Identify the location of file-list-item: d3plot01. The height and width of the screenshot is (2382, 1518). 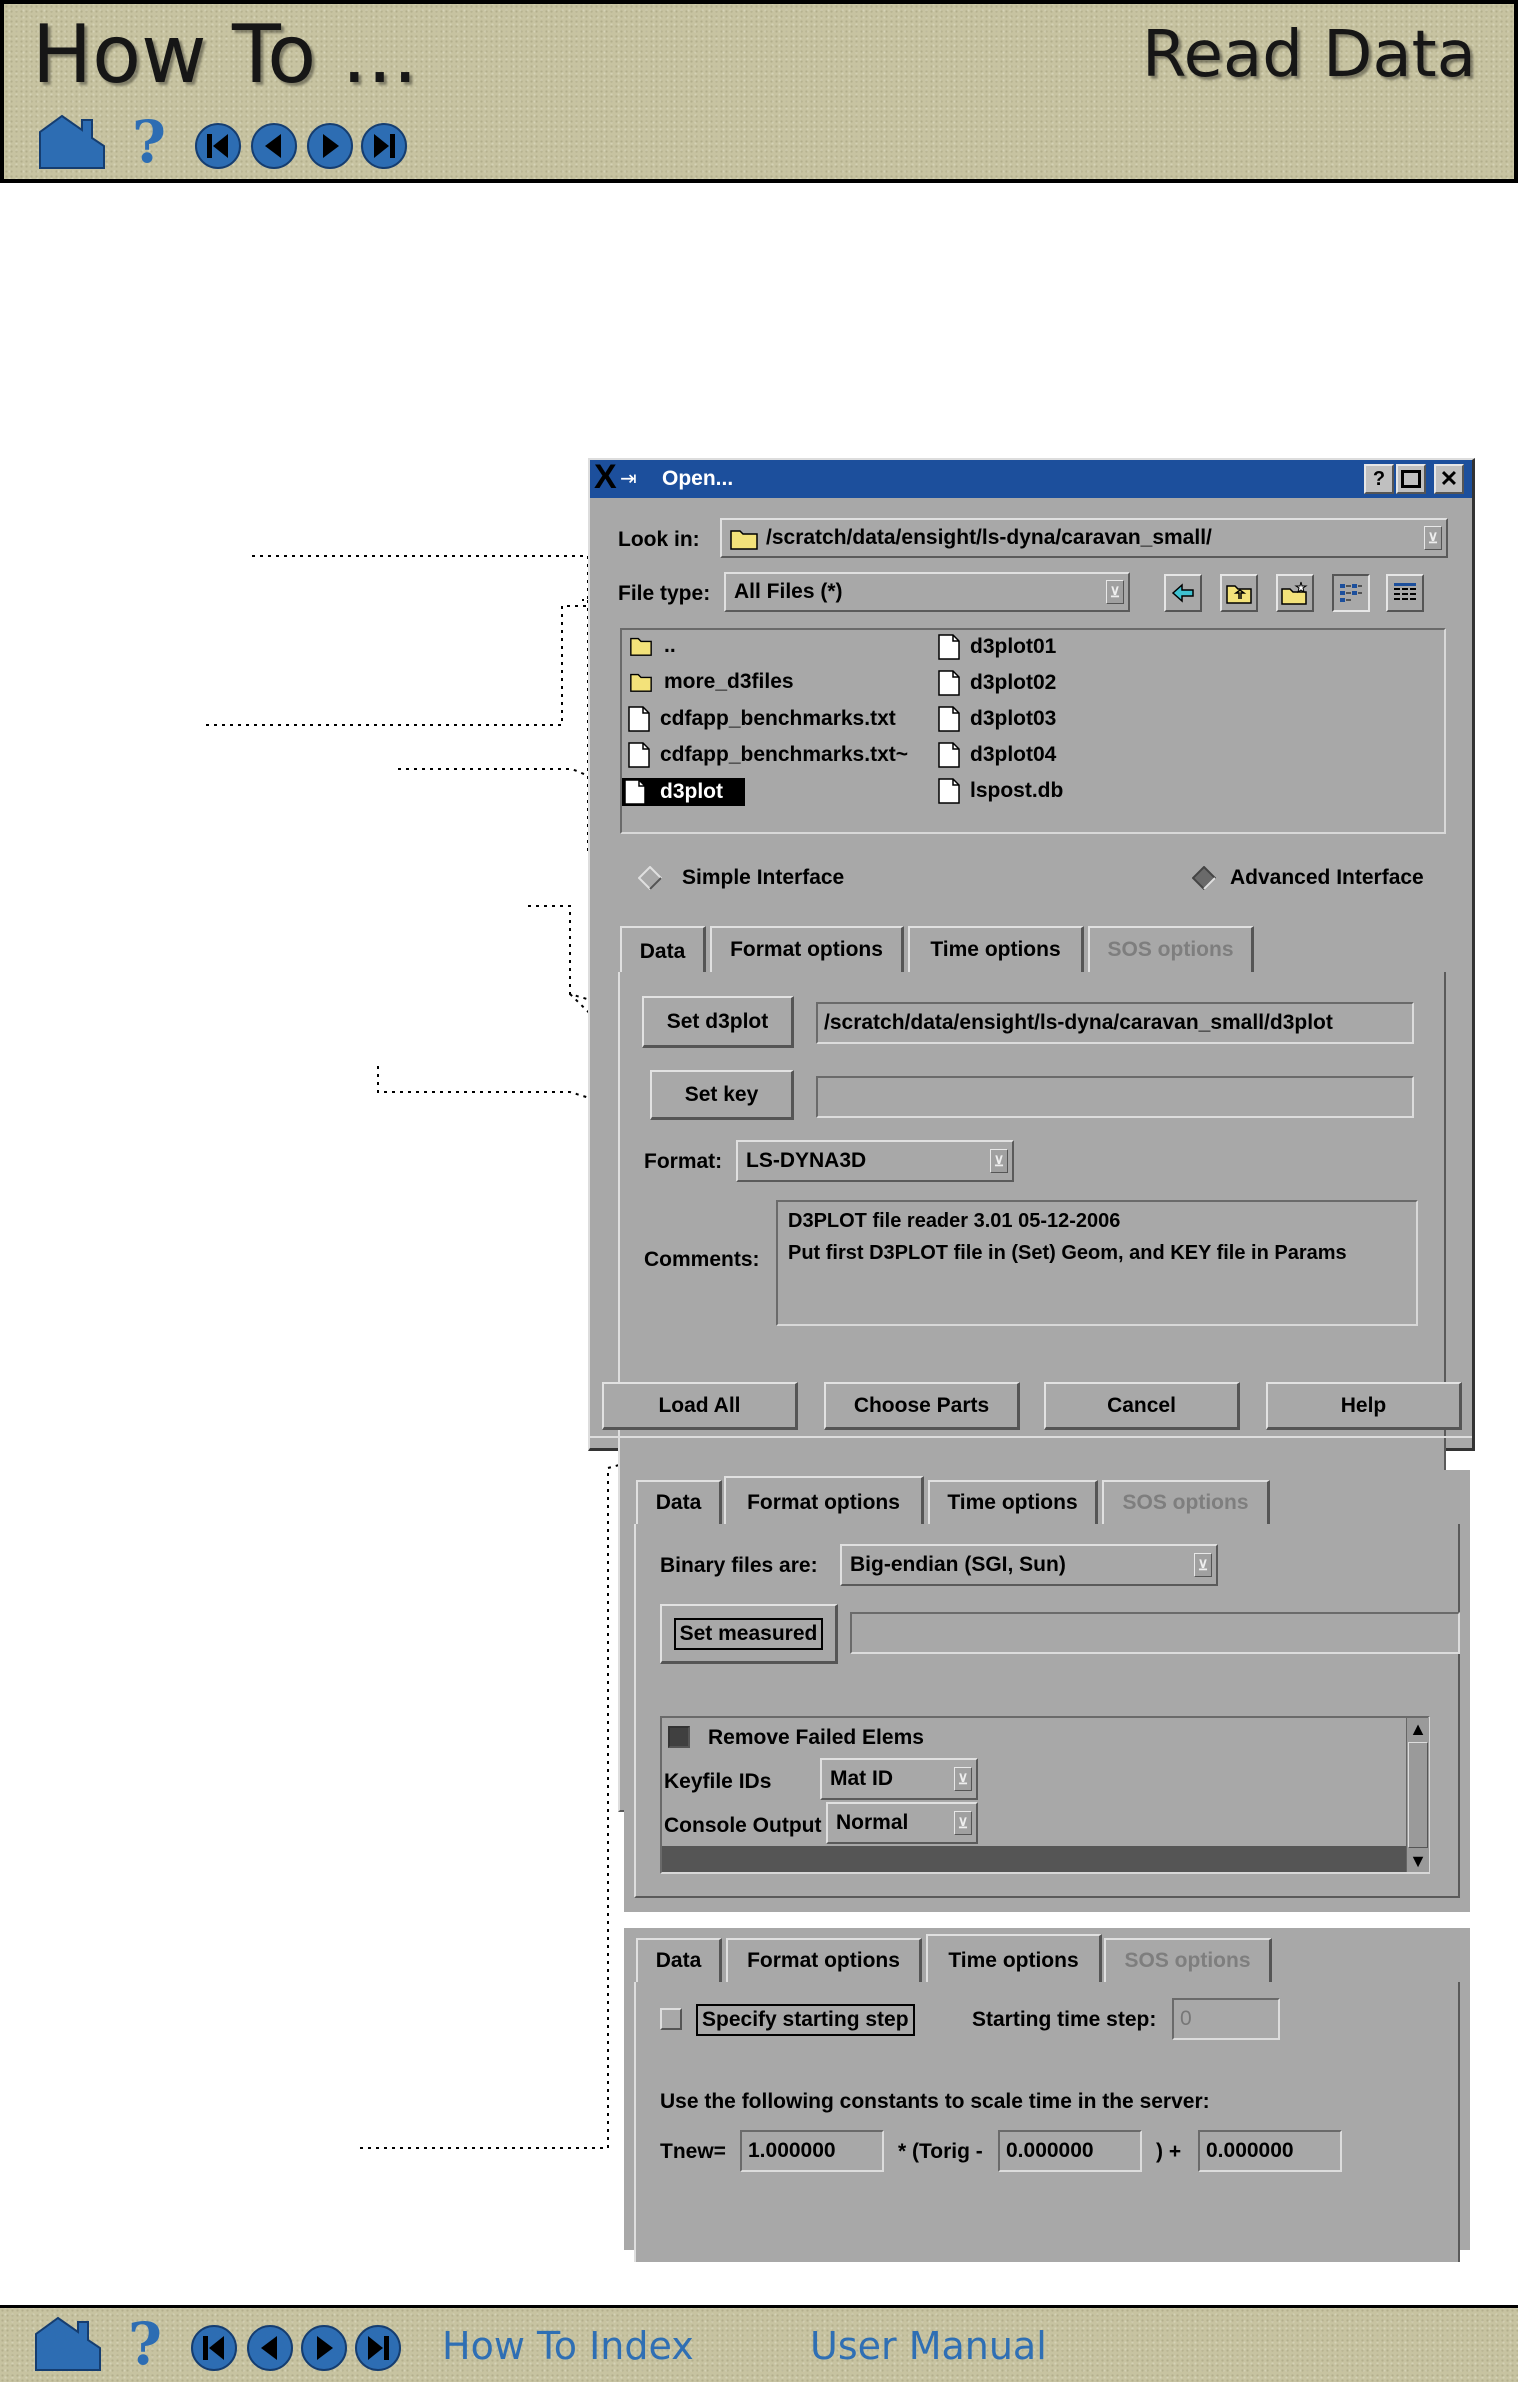
(997, 647).